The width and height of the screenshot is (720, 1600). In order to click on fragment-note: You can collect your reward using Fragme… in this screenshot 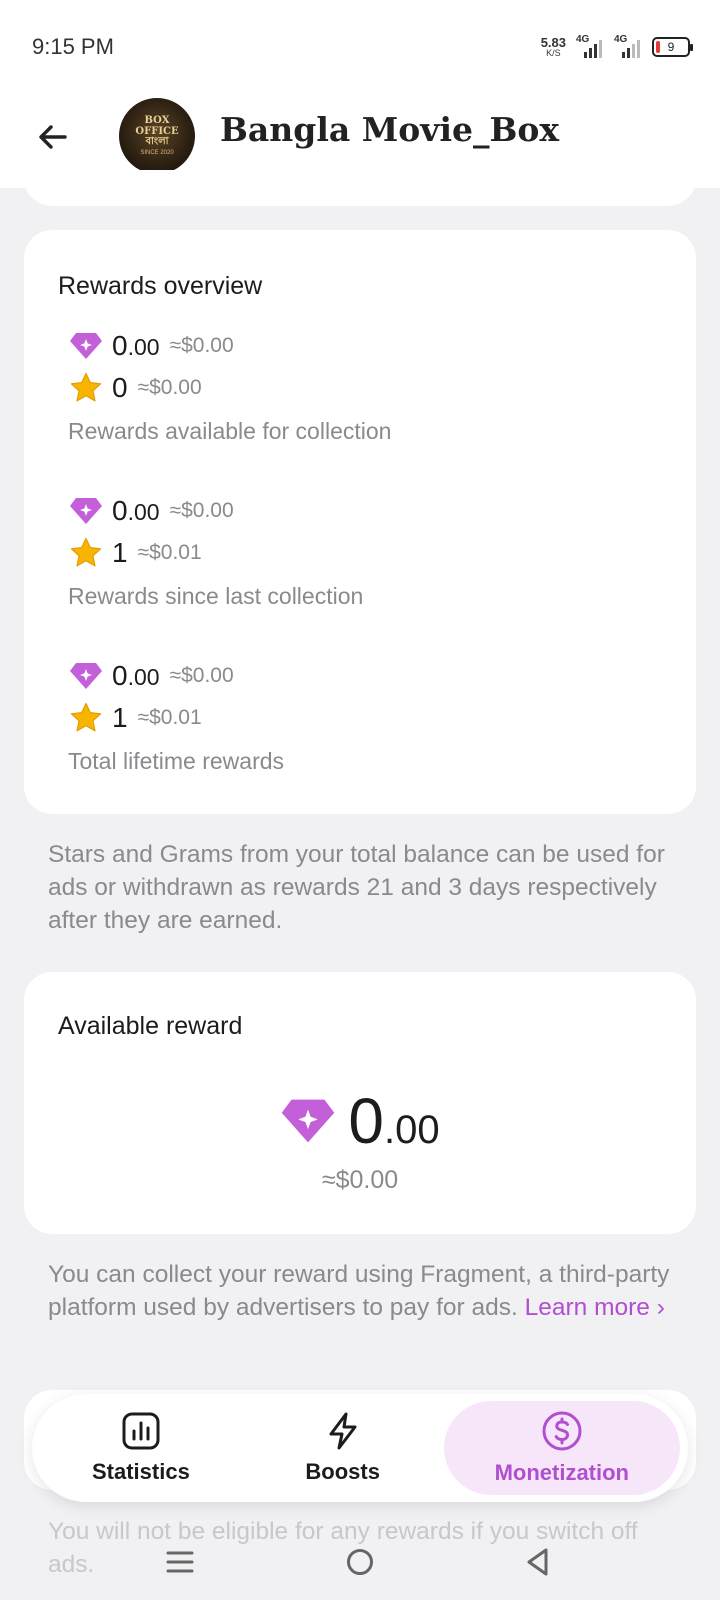, I will do `click(363, 1291)`.